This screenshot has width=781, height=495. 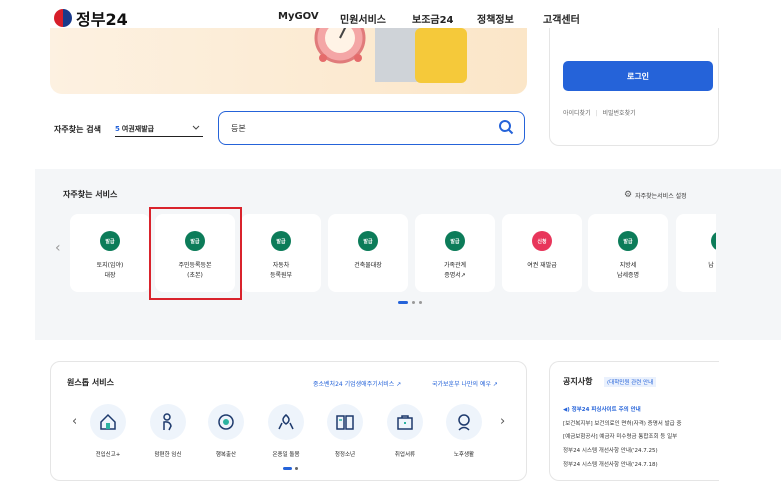 I want to click on book-icon, so click(x=345, y=422).